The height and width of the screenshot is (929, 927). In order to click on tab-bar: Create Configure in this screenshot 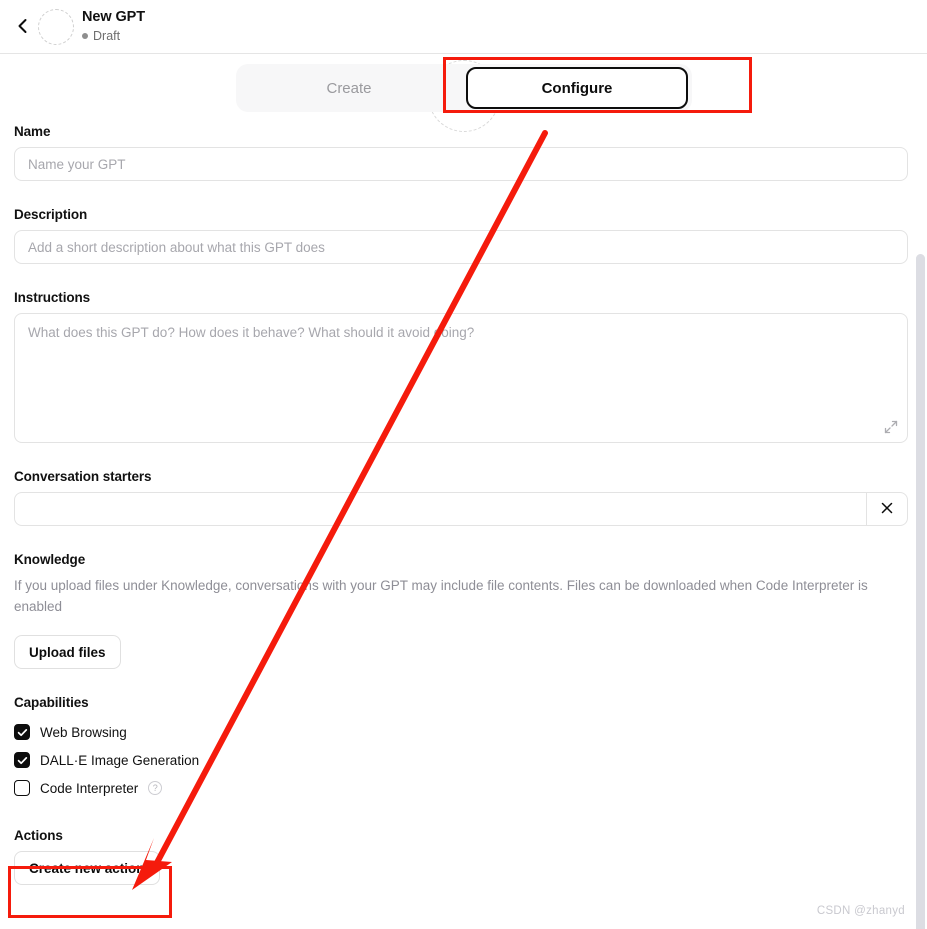, I will do `click(464, 88)`.